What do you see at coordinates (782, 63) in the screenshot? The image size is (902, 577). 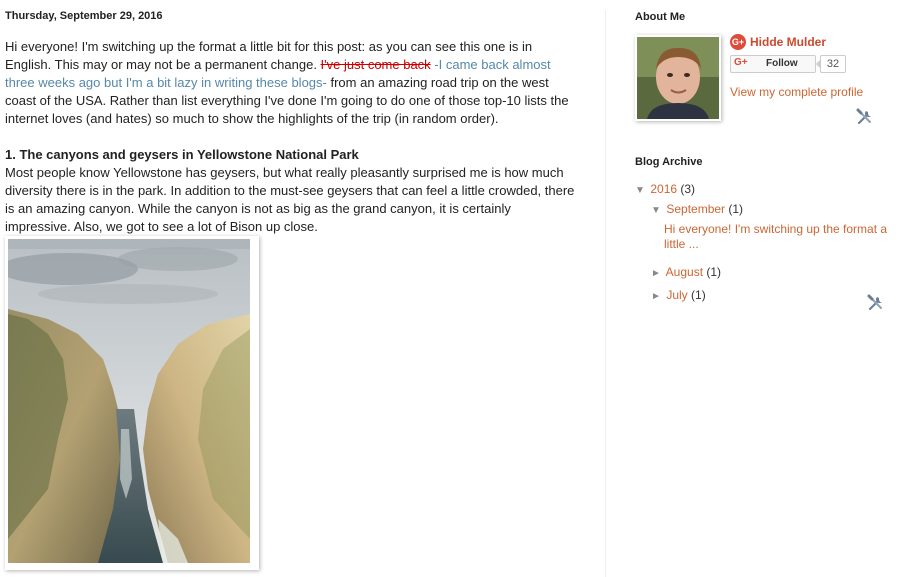 I see `follow-label: Follow` at bounding box center [782, 63].